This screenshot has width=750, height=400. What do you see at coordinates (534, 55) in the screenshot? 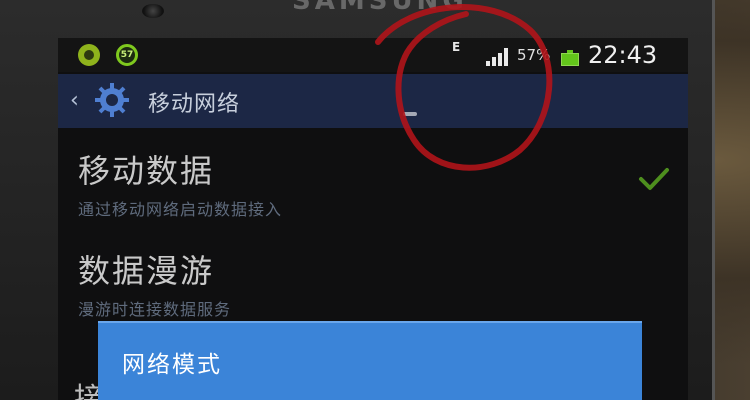
I see `battery-percentage: 57%` at bounding box center [534, 55].